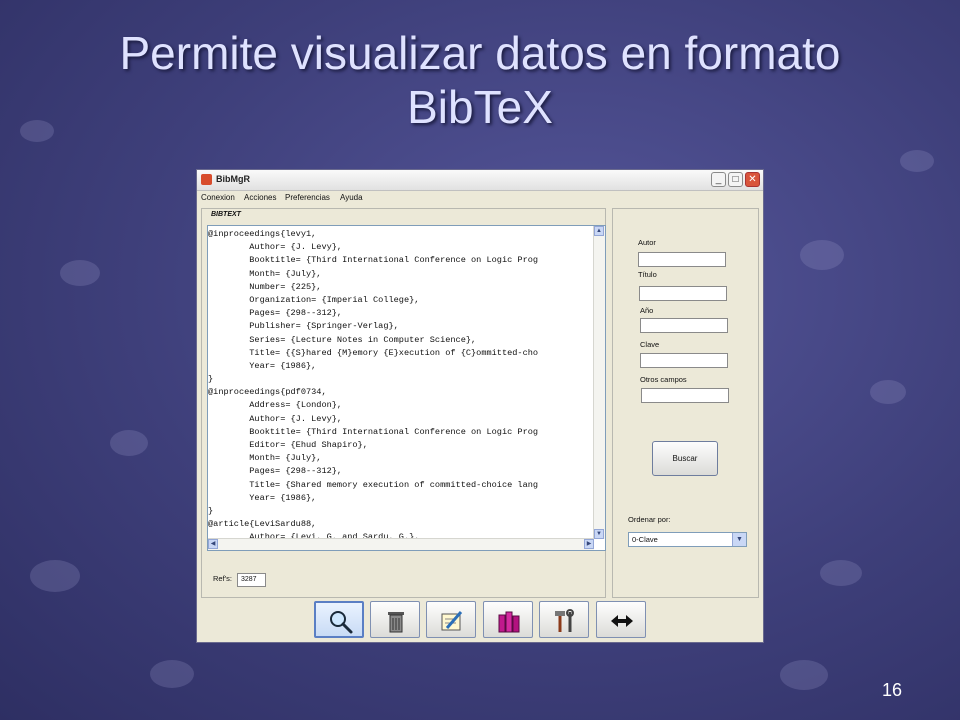  I want to click on slide-title-line-1: Permite visualizar datos en formato, so click(480, 53).